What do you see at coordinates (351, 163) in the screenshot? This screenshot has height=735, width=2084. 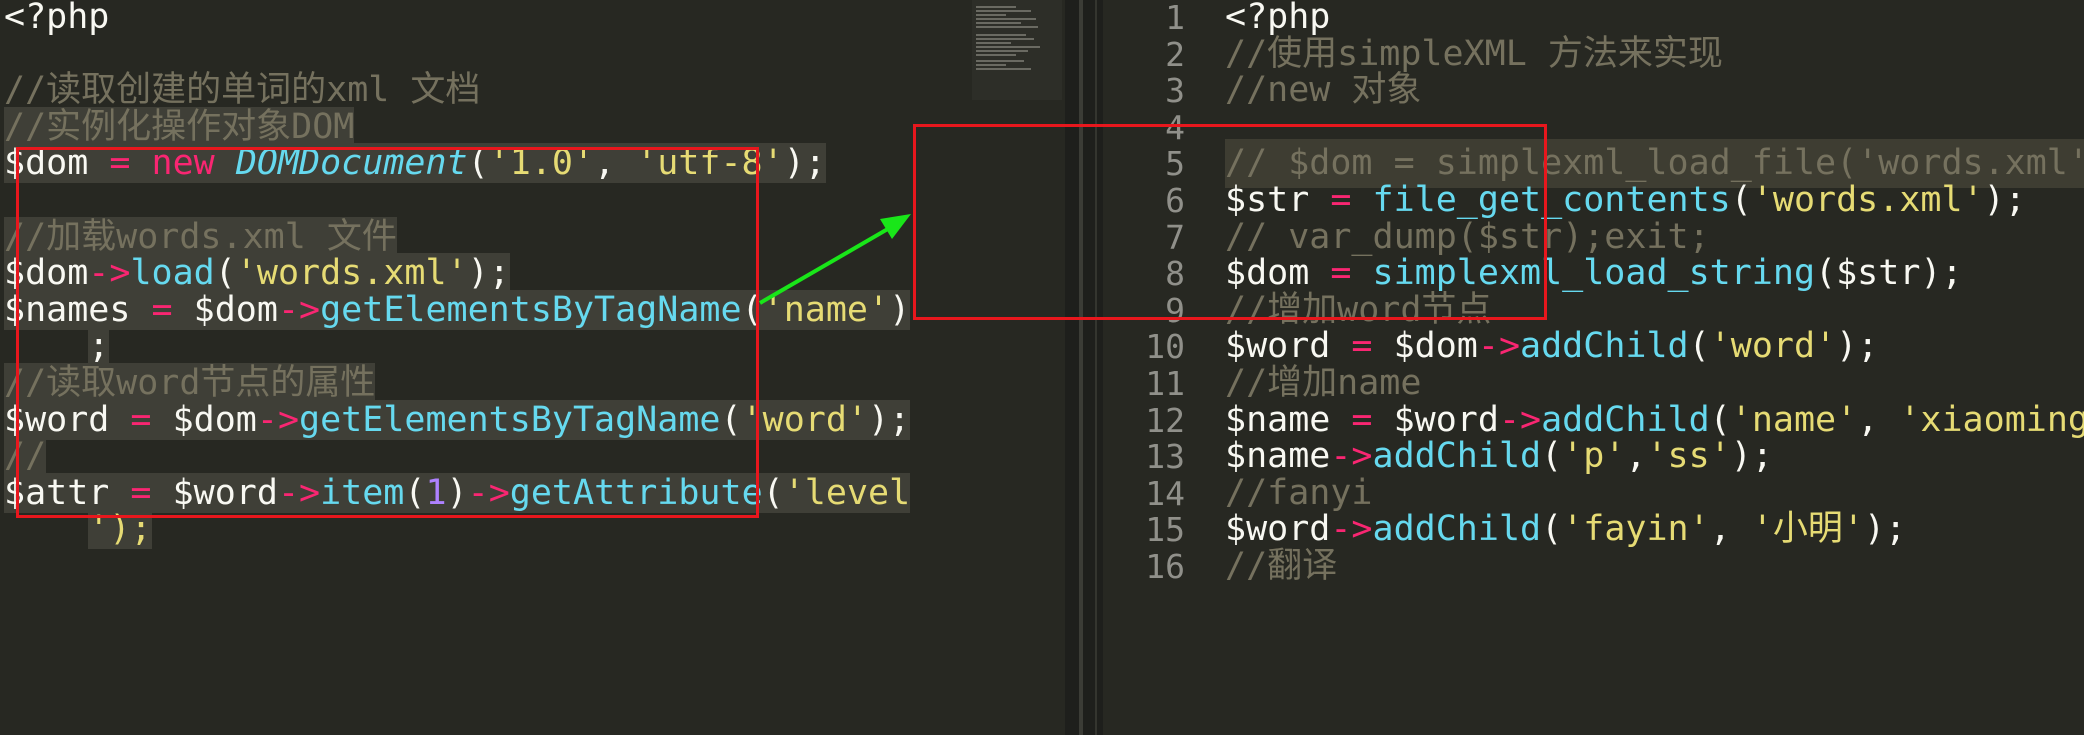 I see `code-token: DOMDocument` at bounding box center [351, 163].